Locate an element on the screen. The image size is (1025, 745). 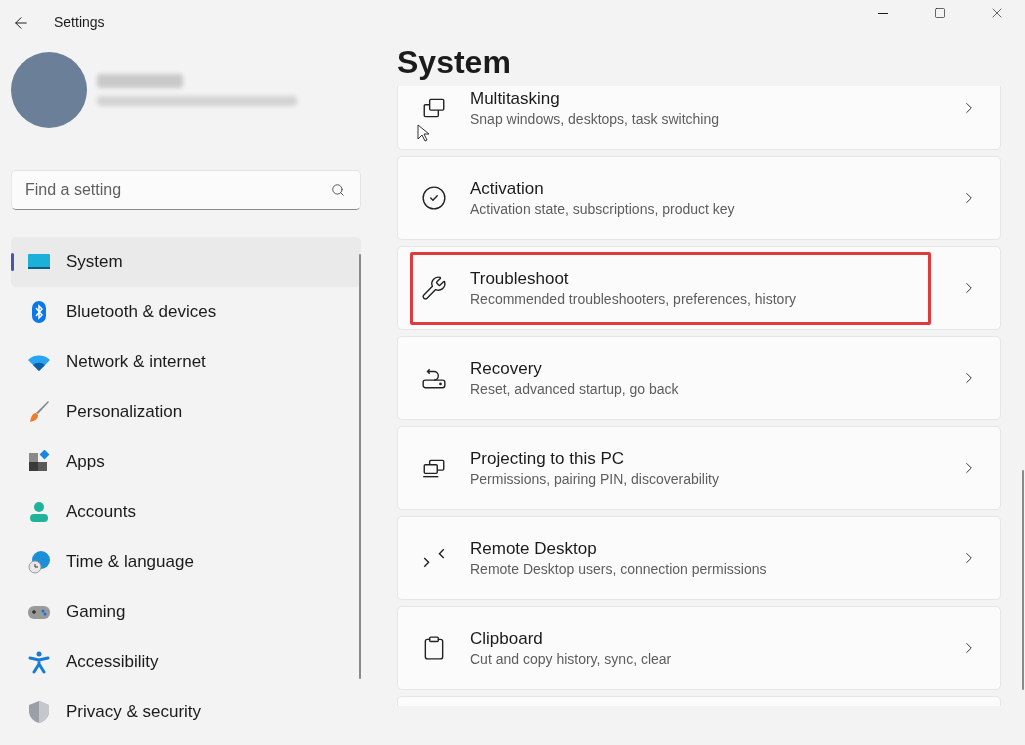
page-title: System is located at coordinates (454, 62).